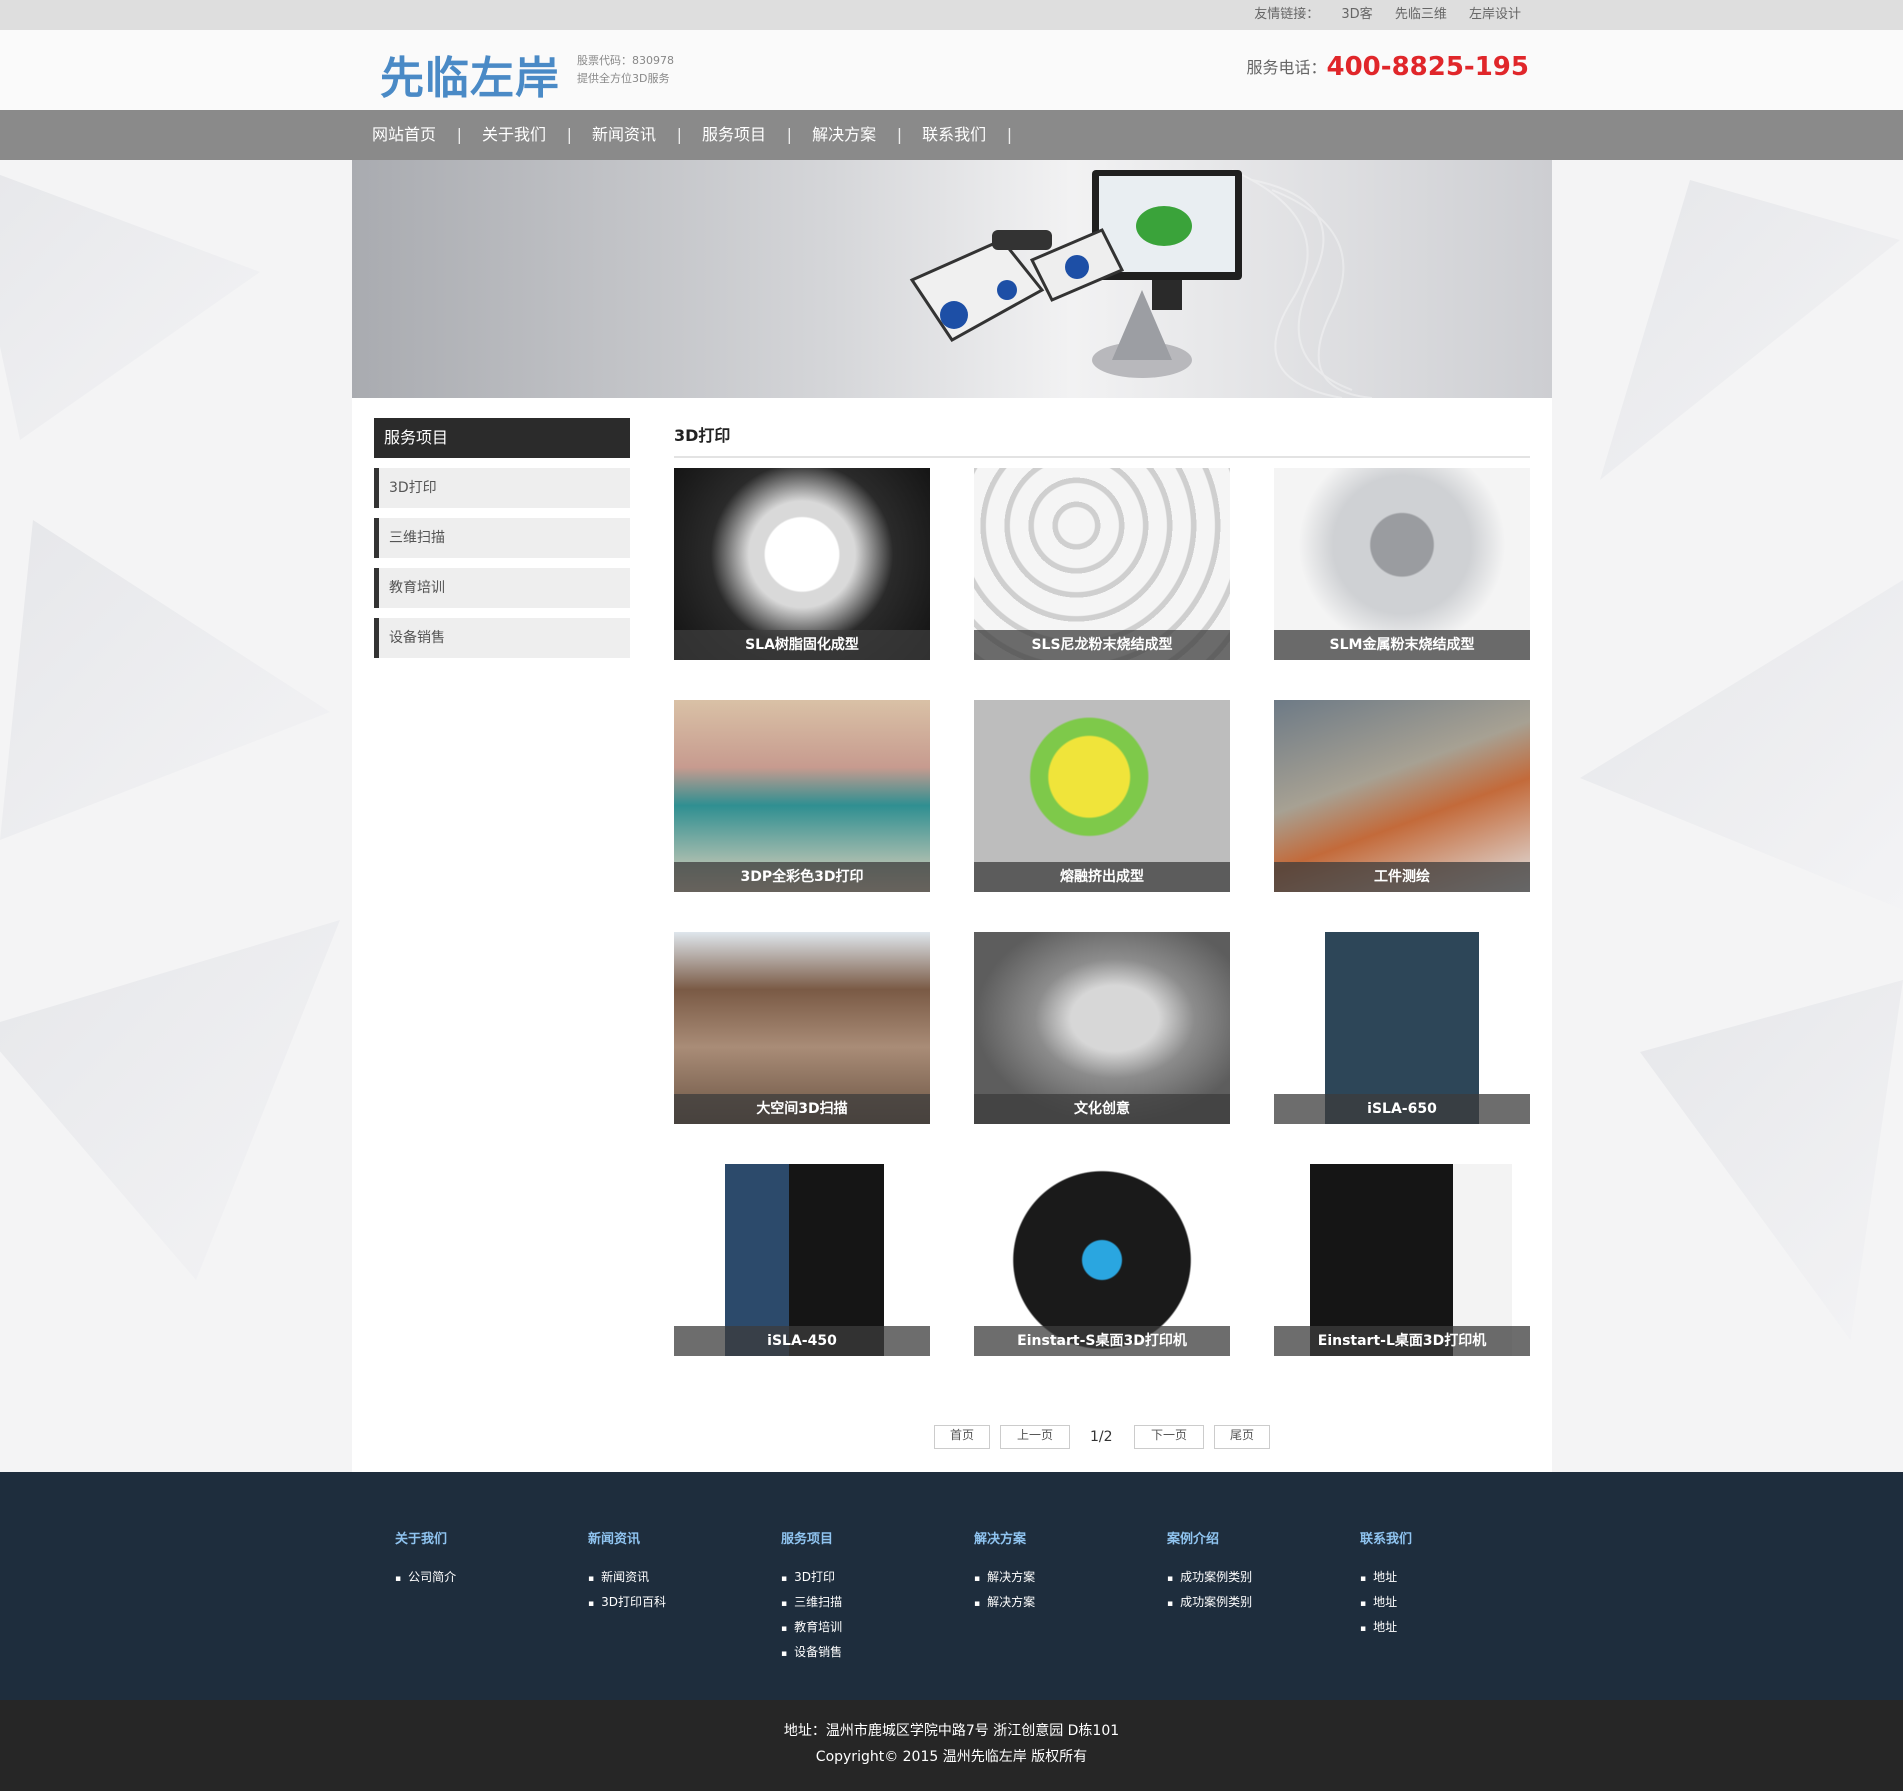  I want to click on product-caption: Einstart-S桌面3D打印机, so click(1102, 1341).